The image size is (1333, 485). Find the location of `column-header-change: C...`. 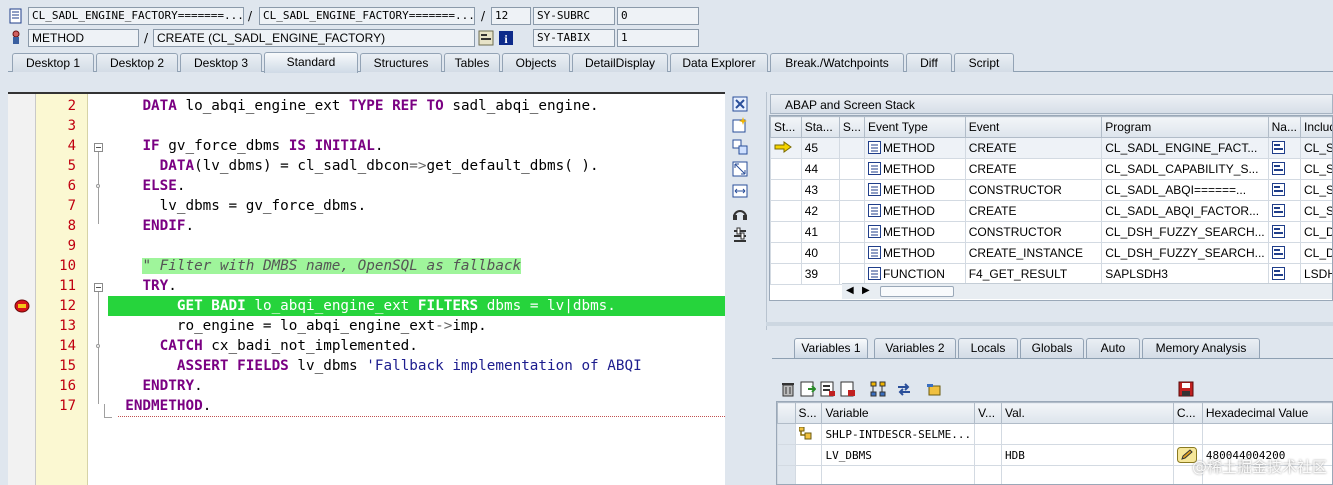

column-header-change: C... is located at coordinates (1187, 413).